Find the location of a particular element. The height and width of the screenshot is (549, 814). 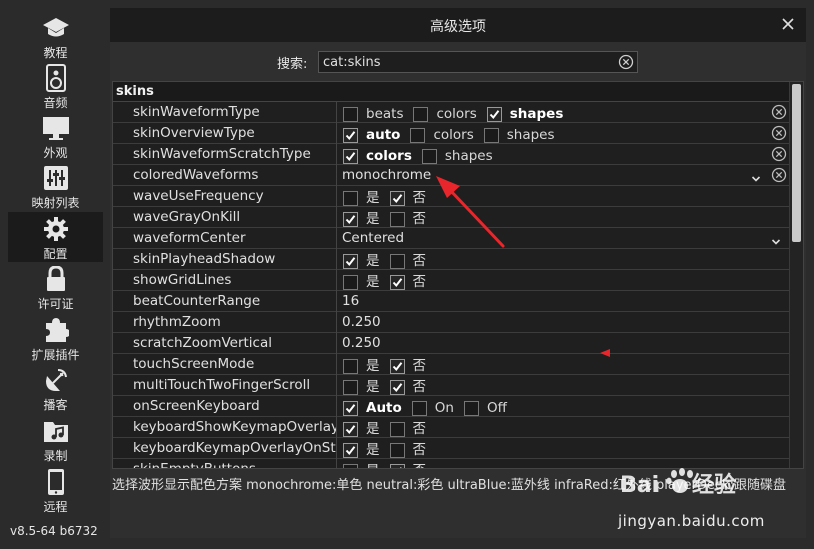

sidebar: 教程 音频 外观 映射列表 配置 许可证扩展插件 播客录制远程 is located at coordinates (55, 274).